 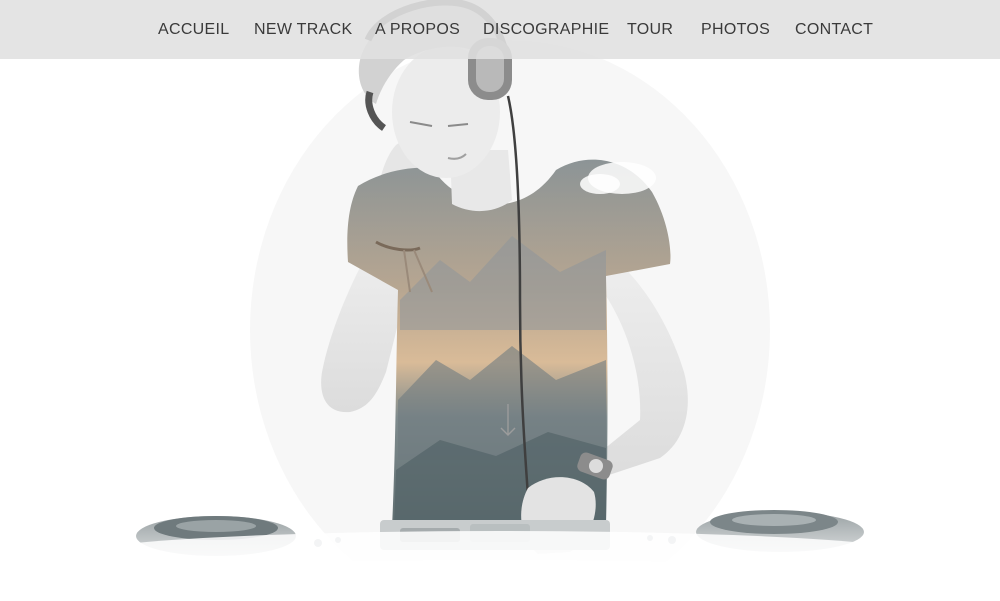 I want to click on nav-item-new-track: NEW TRACK, so click(x=303, y=30).